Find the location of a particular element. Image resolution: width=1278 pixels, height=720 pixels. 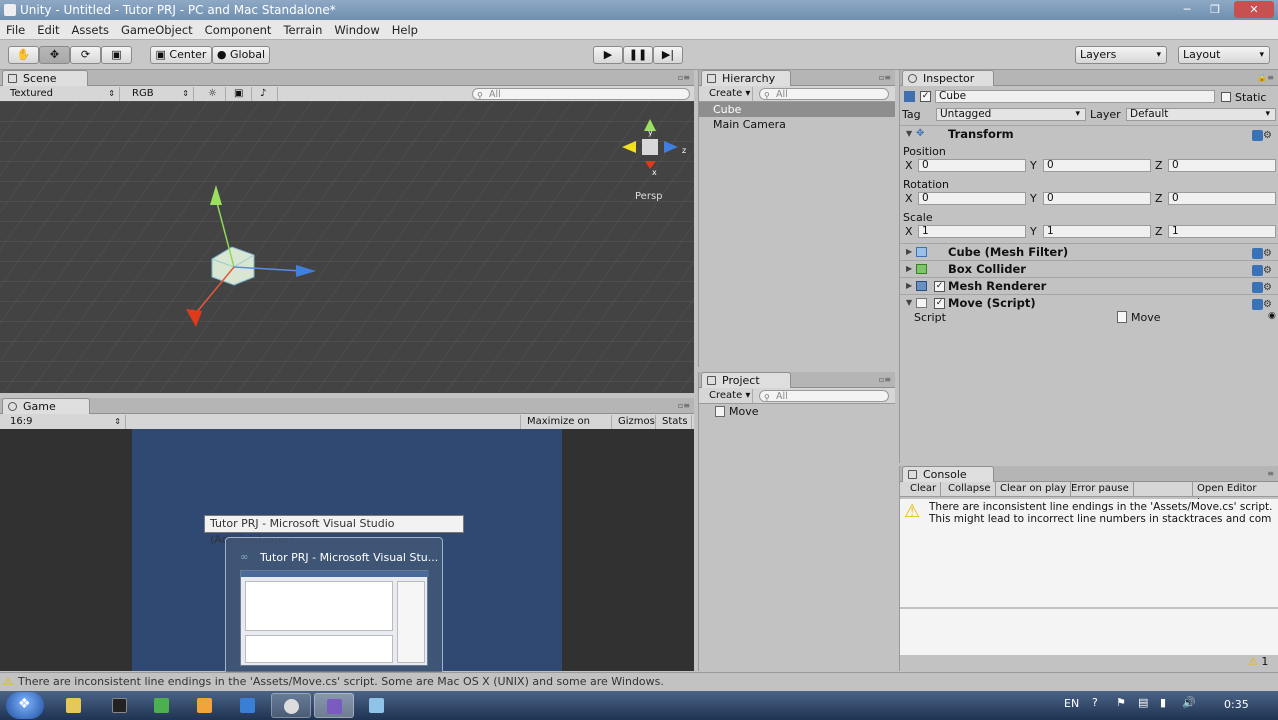

menu-assets: Assets is located at coordinates (90, 30).